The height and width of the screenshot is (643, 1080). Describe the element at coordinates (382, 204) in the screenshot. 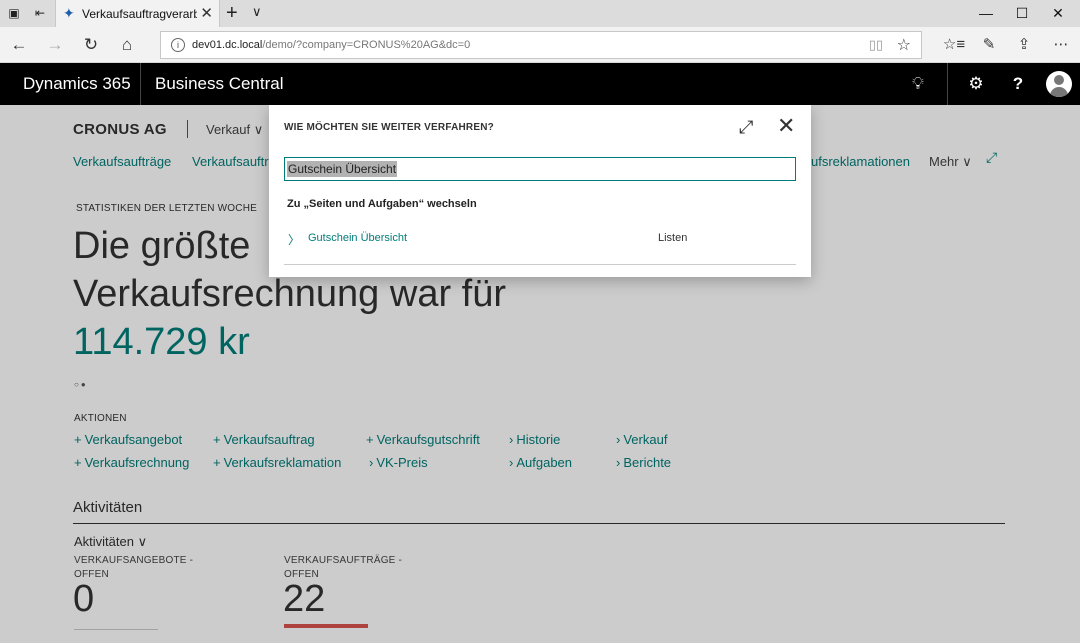

I see `result-group-heading: Zu „Seiten und Aufgaben“ wechseln` at that location.